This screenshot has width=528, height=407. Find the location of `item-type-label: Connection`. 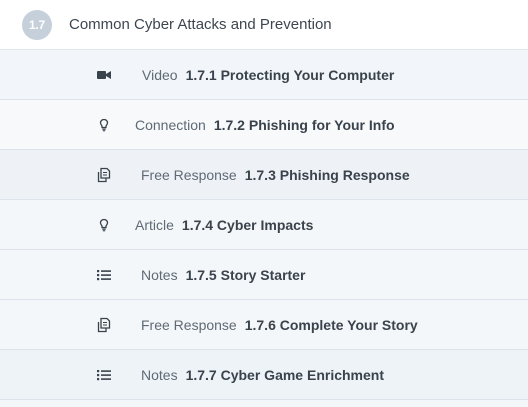

item-type-label: Connection is located at coordinates (170, 125).